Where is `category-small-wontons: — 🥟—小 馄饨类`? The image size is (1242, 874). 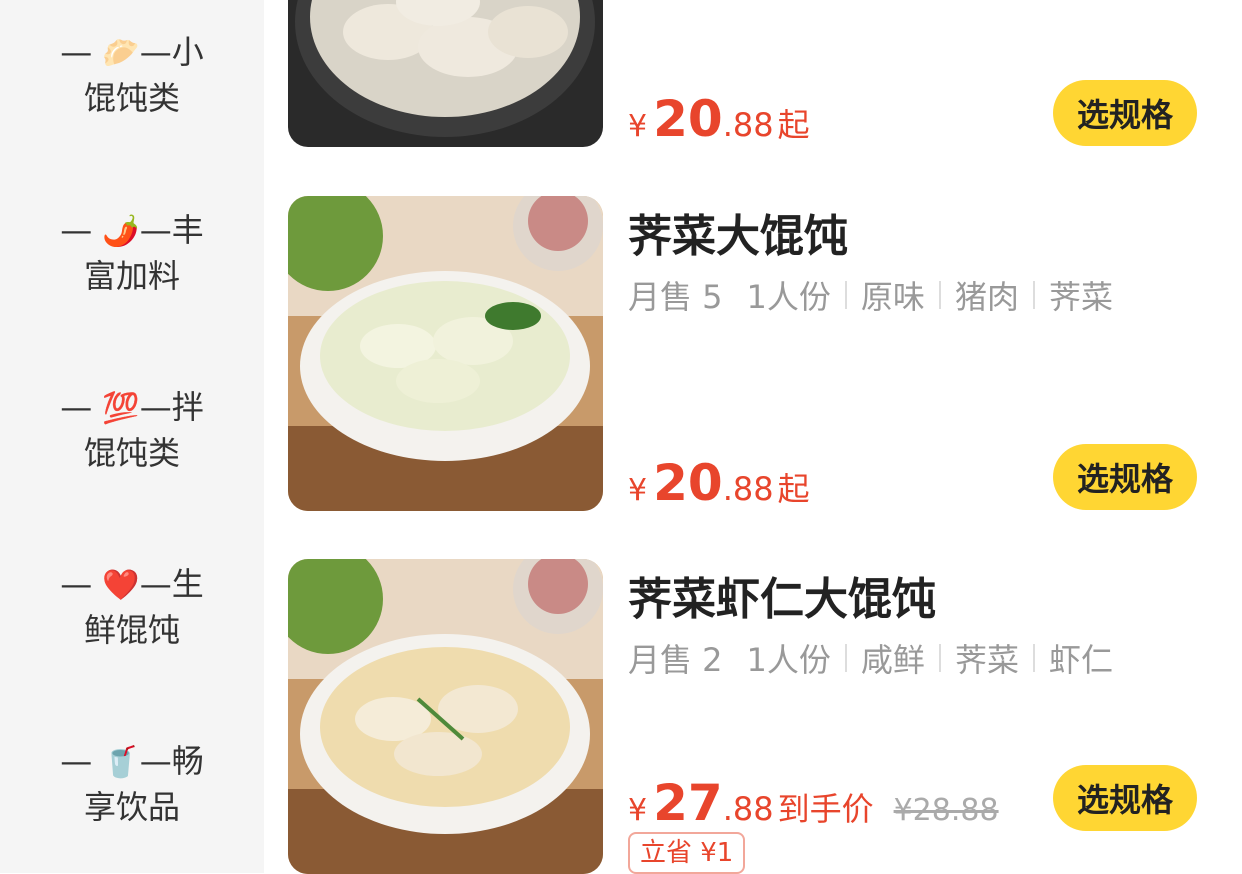
category-small-wontons: — 🥟—小 馄饨类 is located at coordinates (132, 75).